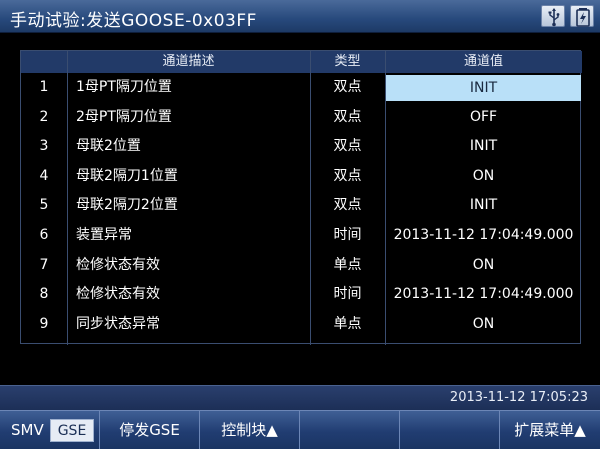 Image resolution: width=600 pixels, height=449 pixels. What do you see at coordinates (44, 62) in the screenshot?
I see `header-index` at bounding box center [44, 62].